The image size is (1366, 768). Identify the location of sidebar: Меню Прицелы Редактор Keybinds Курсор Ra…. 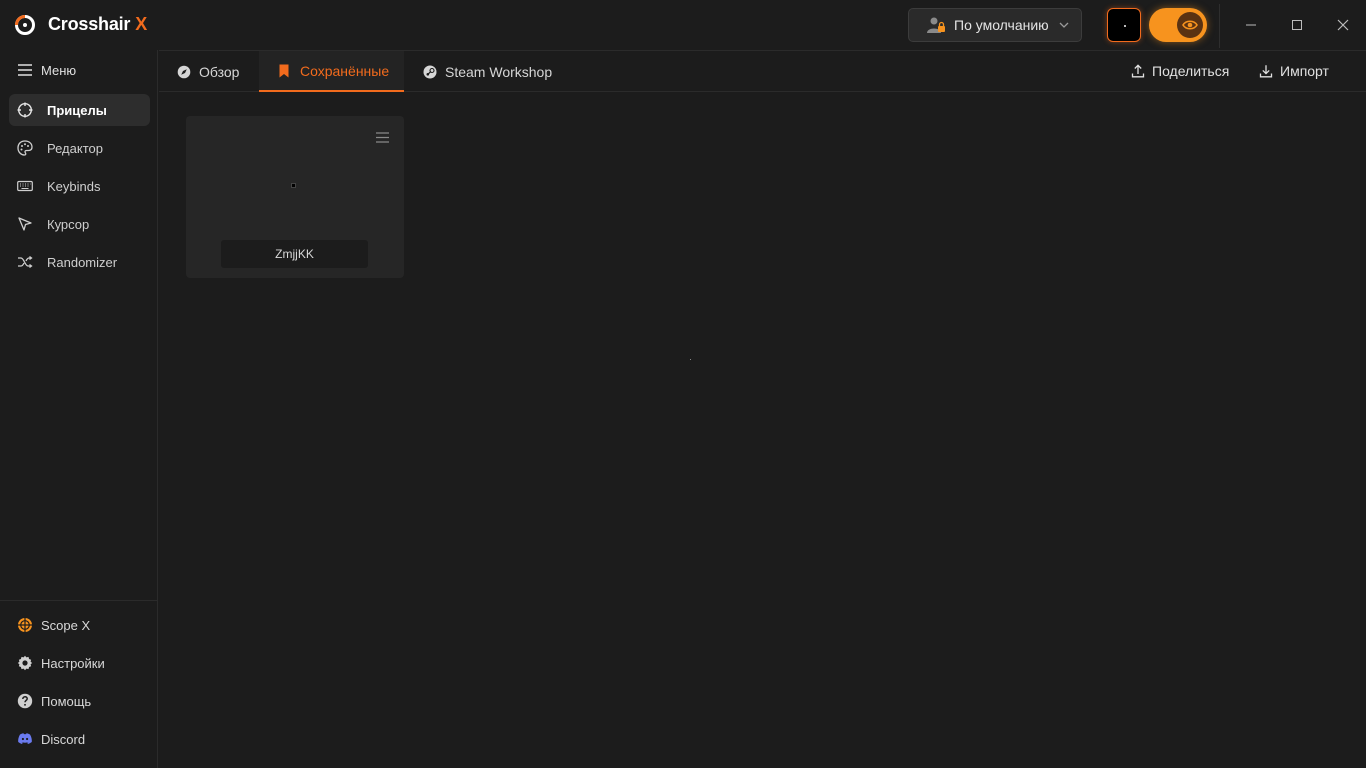
(79, 409).